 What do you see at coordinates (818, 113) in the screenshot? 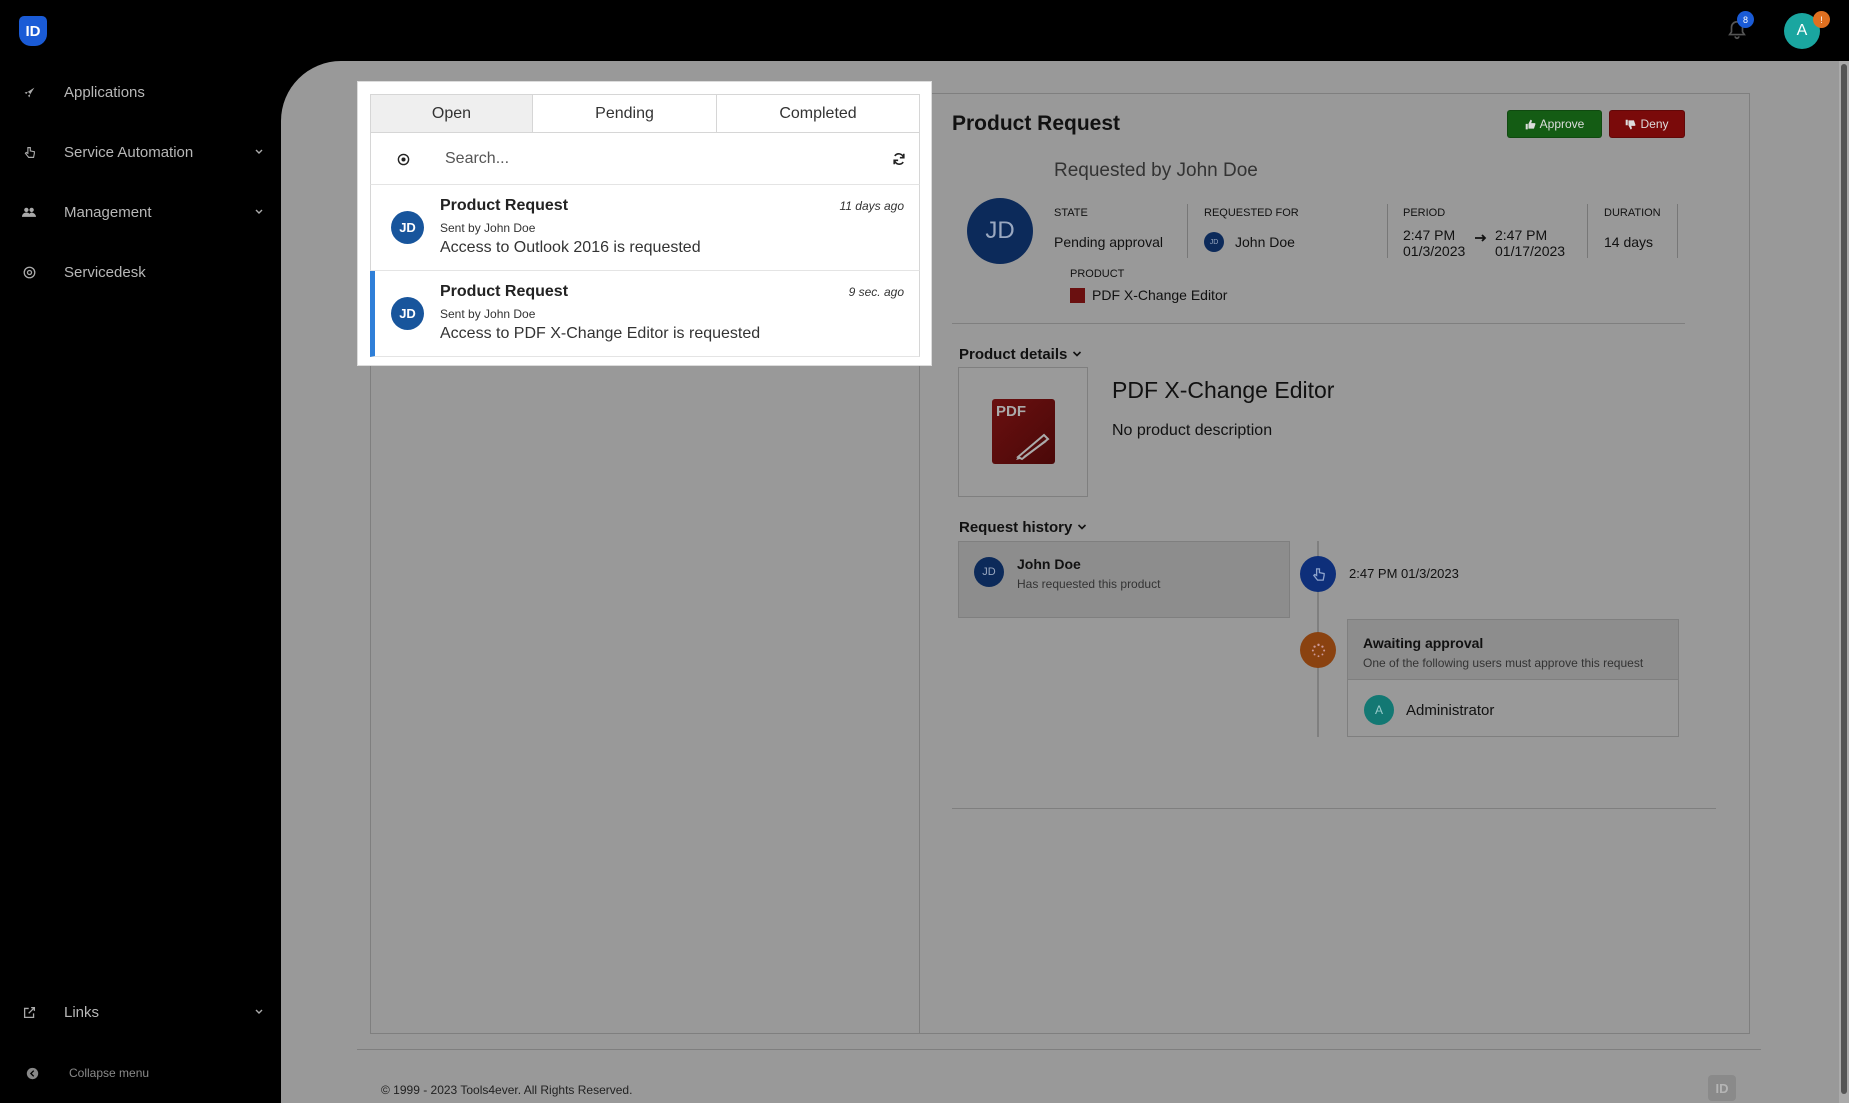
I see `tab-completed: Completed` at bounding box center [818, 113].